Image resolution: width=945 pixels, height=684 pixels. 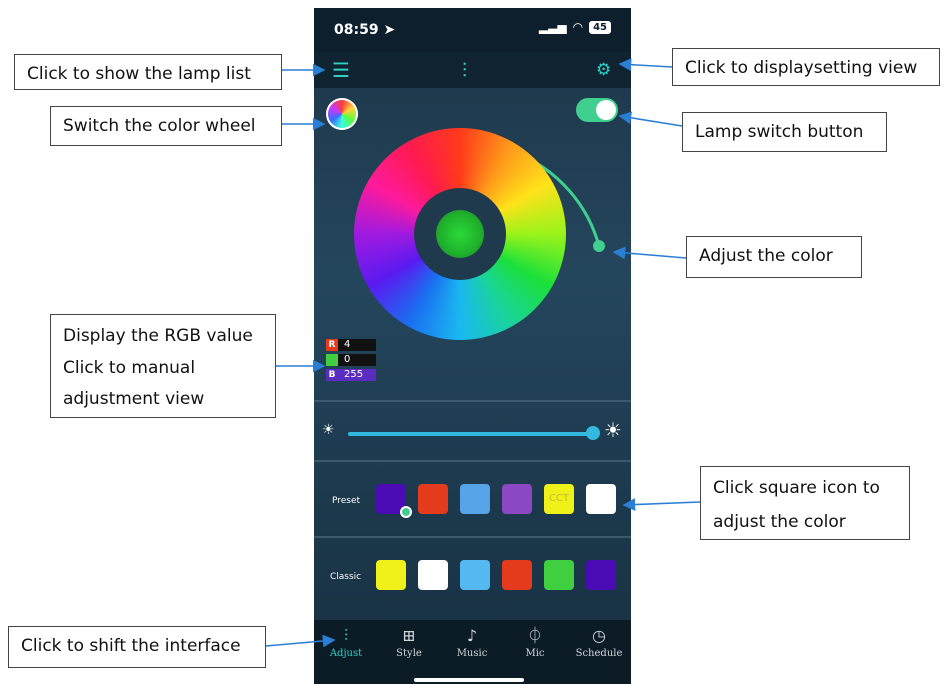 I want to click on classic-label: Classic, so click(x=346, y=577).